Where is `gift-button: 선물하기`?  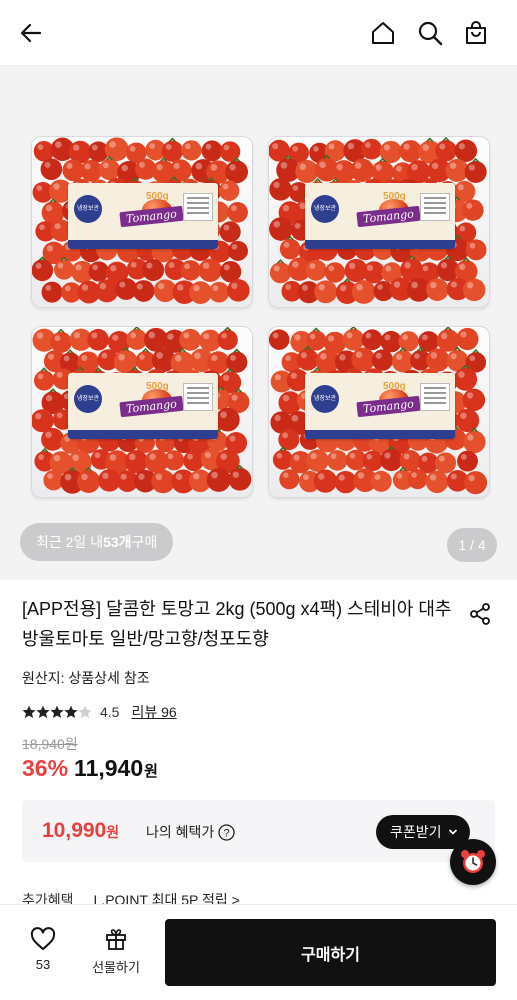
gift-button: 선물하기 is located at coordinates (116, 951).